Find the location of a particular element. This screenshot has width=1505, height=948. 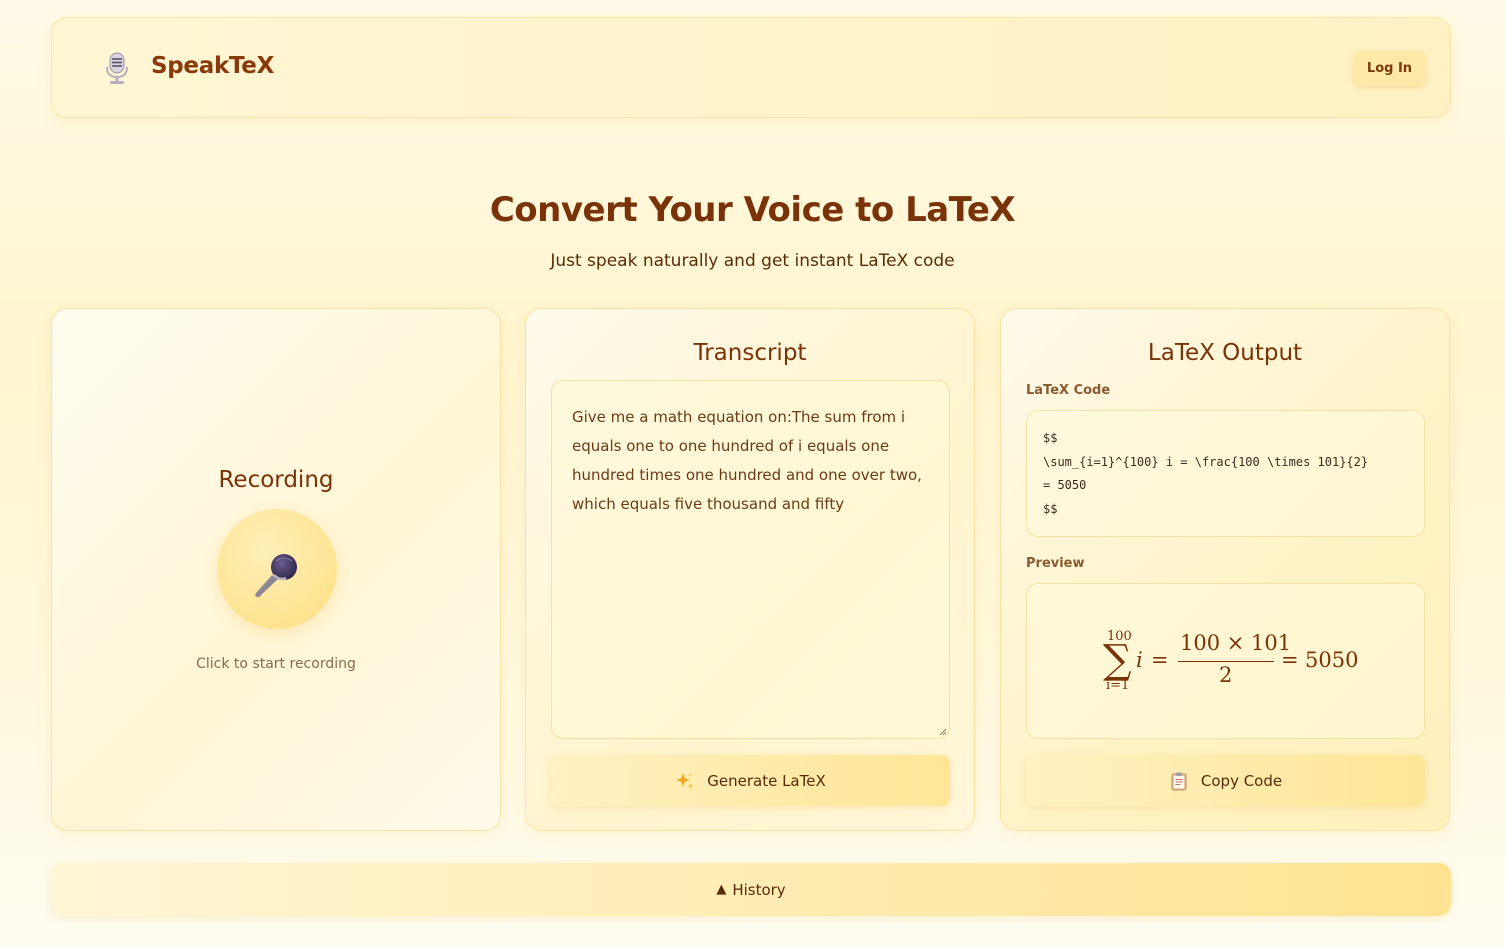

equation-result: 5050 is located at coordinates (1332, 660).